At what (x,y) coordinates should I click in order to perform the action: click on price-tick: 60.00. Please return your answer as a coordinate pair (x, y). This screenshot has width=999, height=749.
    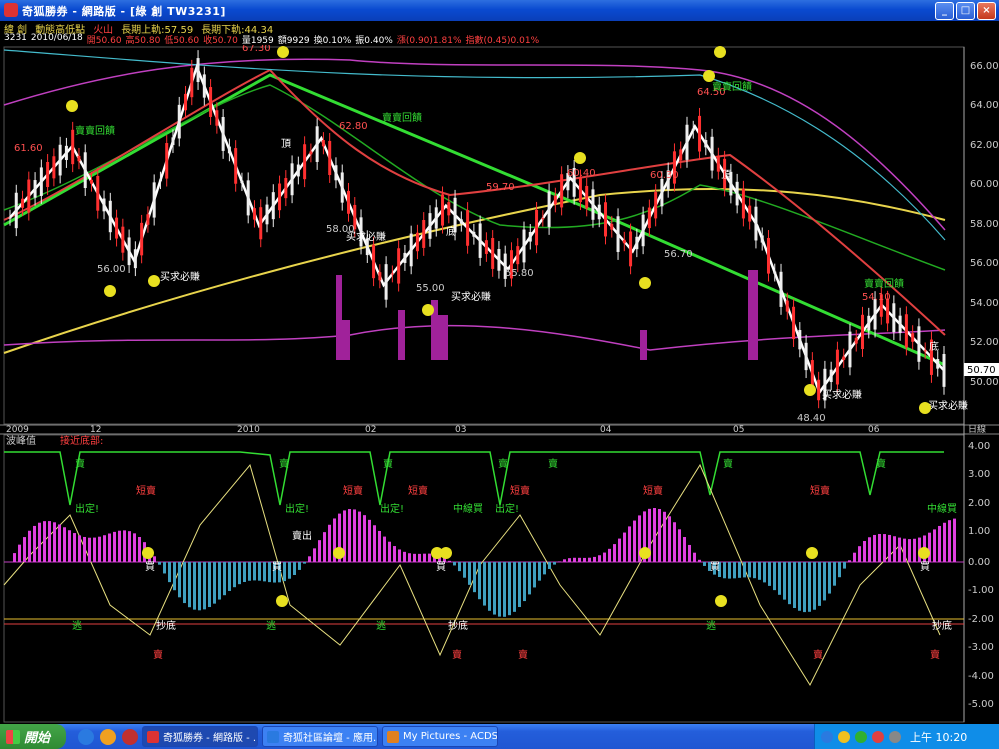
    Looking at the image, I should click on (984, 184).